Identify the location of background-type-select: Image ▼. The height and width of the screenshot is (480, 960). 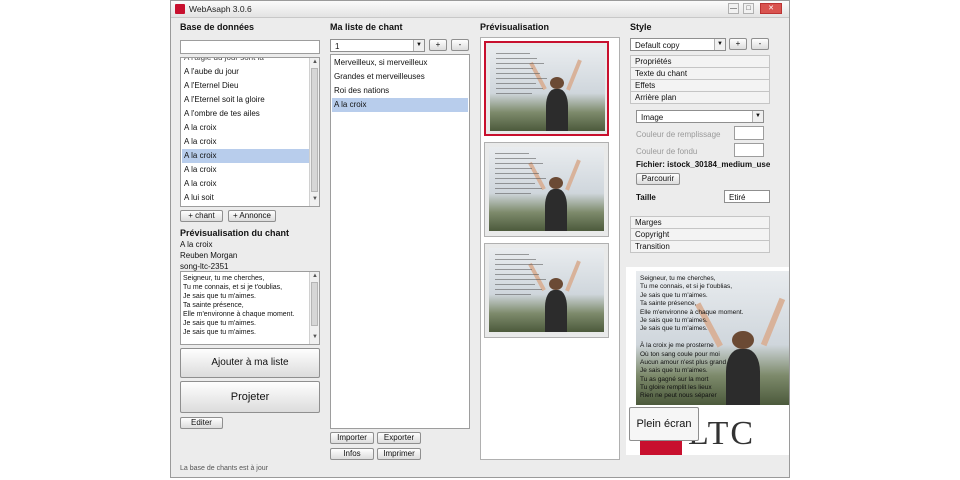
(700, 116).